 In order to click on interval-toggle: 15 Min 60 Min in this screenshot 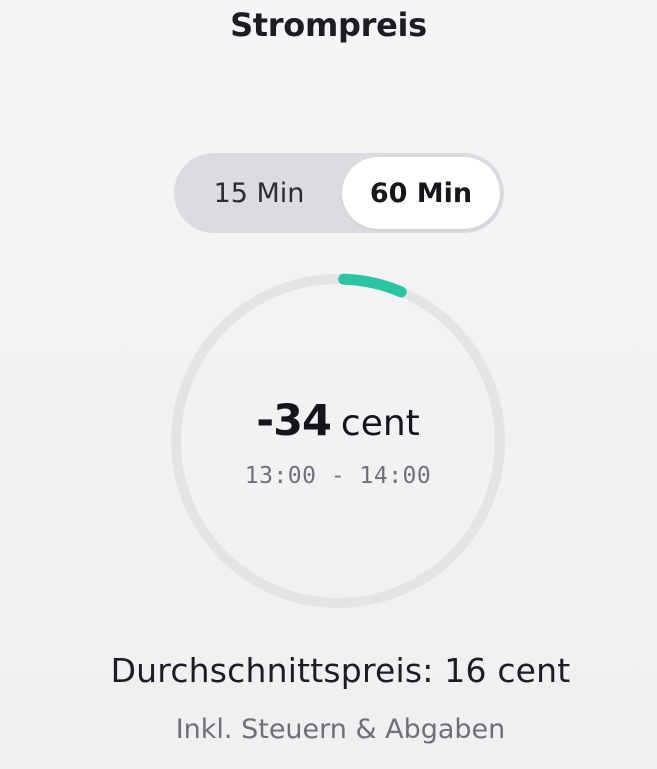, I will do `click(339, 193)`.